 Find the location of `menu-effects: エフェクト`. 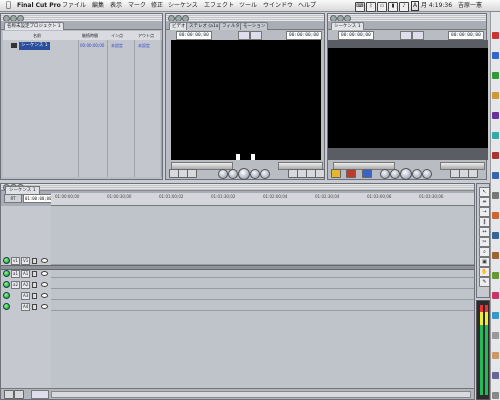

menu-effects: エフェクト is located at coordinates (219, 6).